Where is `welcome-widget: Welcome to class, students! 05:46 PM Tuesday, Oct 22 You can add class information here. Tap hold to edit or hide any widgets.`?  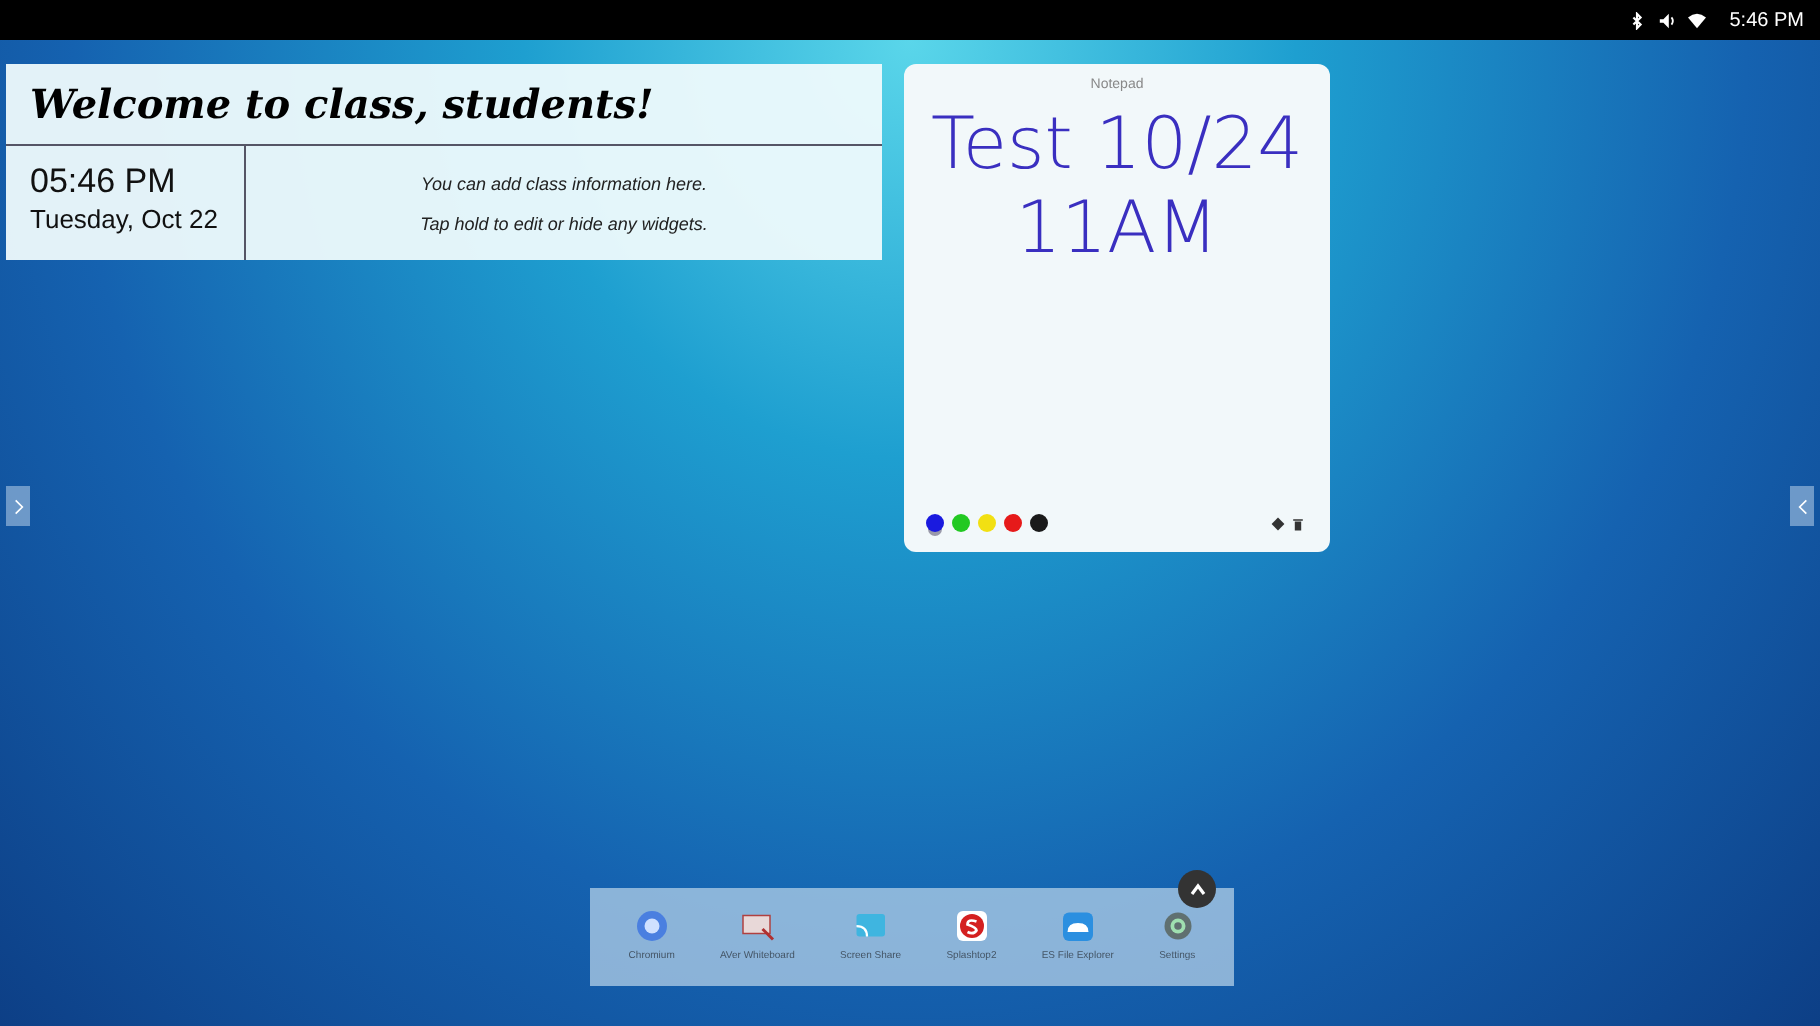 welcome-widget: Welcome to class, students! 05:46 PM Tuesday, Oct 22 You can add class information here. Tap hold to edit or hide any widgets. is located at coordinates (444, 162).